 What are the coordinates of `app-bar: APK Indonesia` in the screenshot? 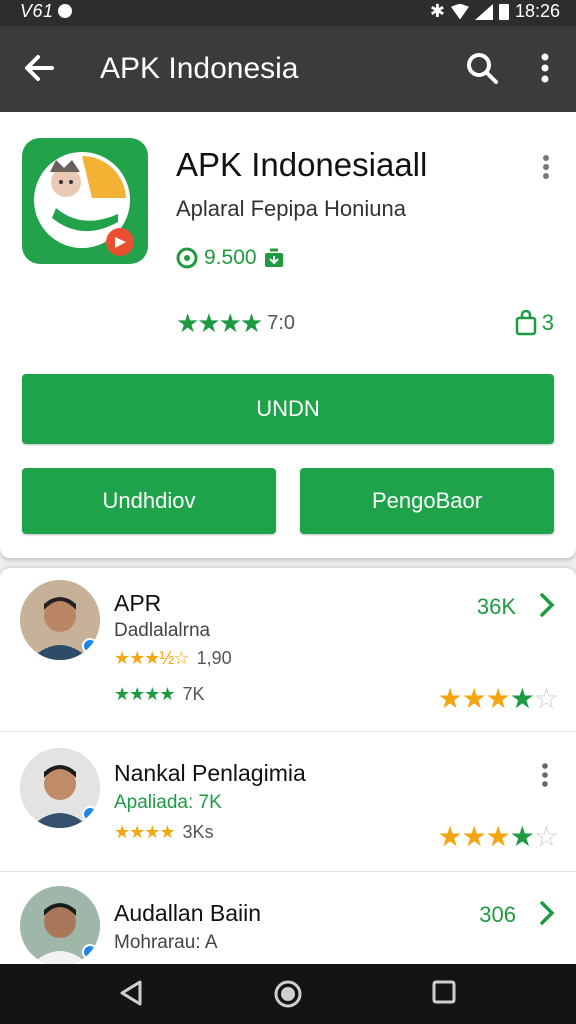 It's located at (288, 69).